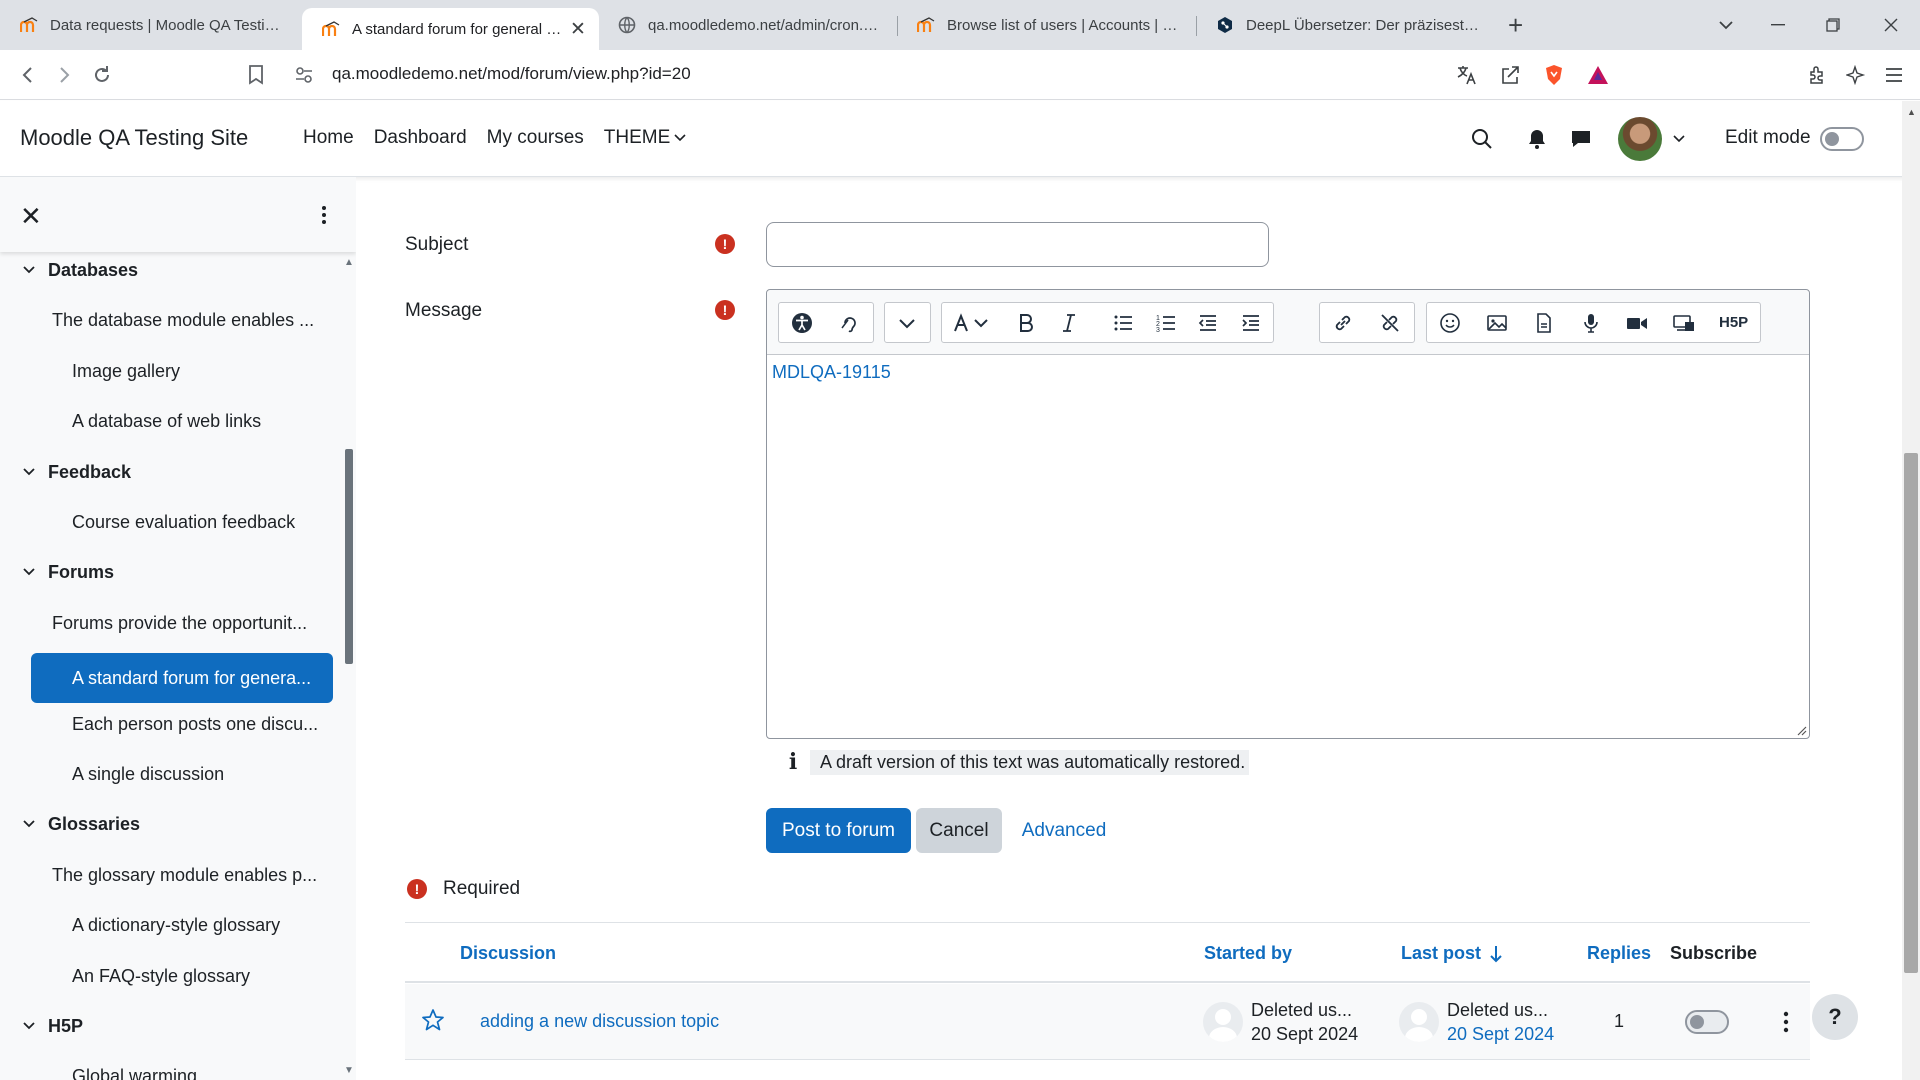 The height and width of the screenshot is (1080, 1920). Describe the element at coordinates (1911, 112) in the screenshot. I see `scroll-up-icon: ▲` at that location.